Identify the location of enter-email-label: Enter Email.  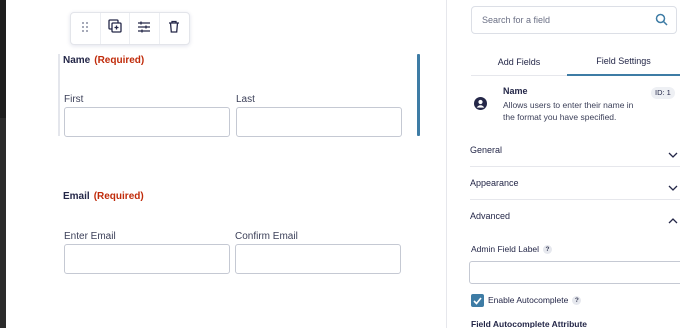
(90, 236).